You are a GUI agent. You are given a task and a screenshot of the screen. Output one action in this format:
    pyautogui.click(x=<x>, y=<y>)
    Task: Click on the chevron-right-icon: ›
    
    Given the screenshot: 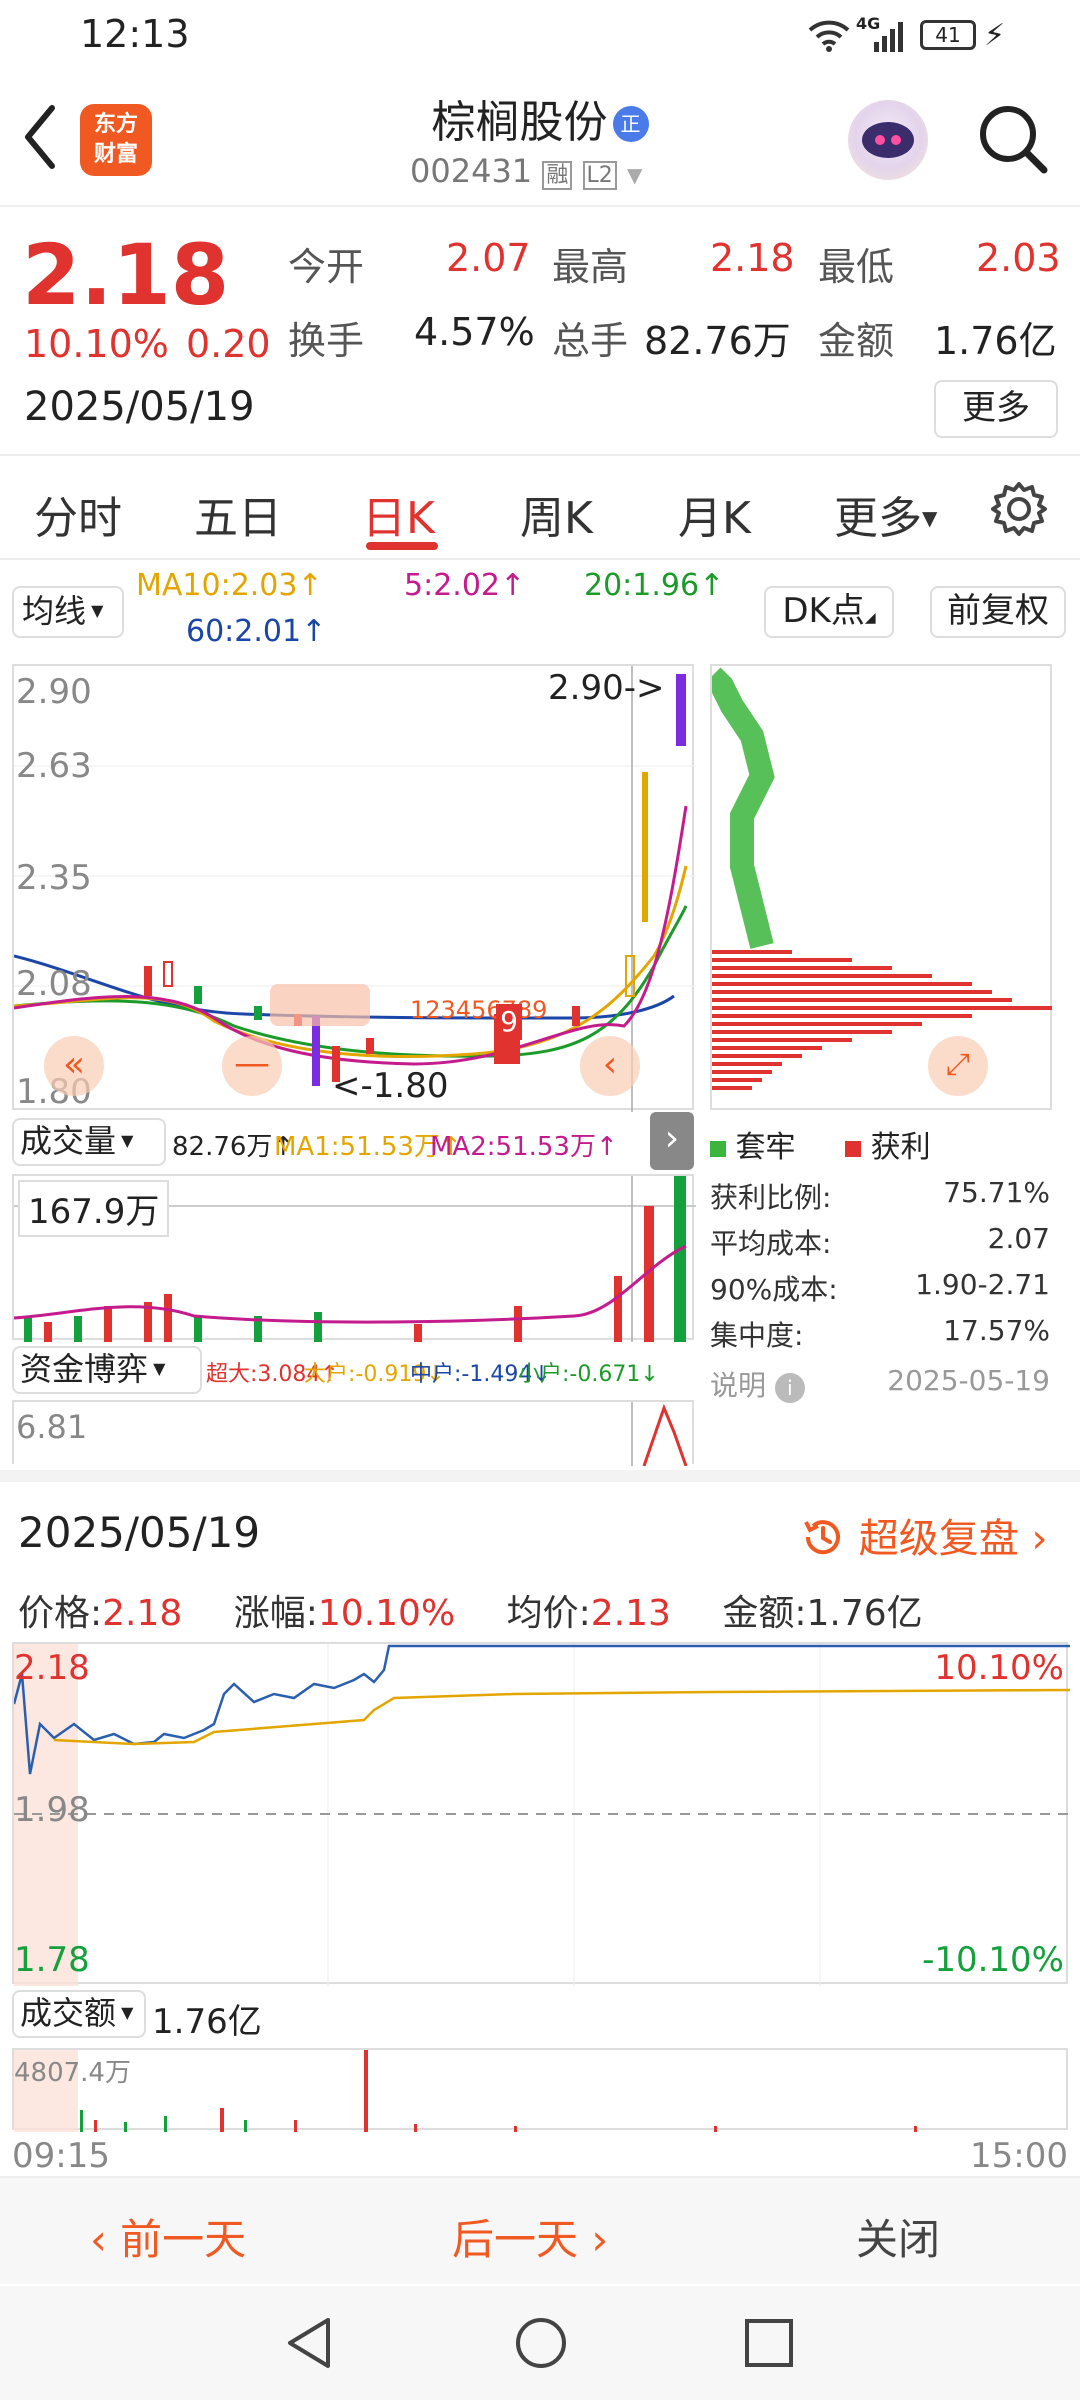 What is the action you would take?
    pyautogui.click(x=600, y=2239)
    